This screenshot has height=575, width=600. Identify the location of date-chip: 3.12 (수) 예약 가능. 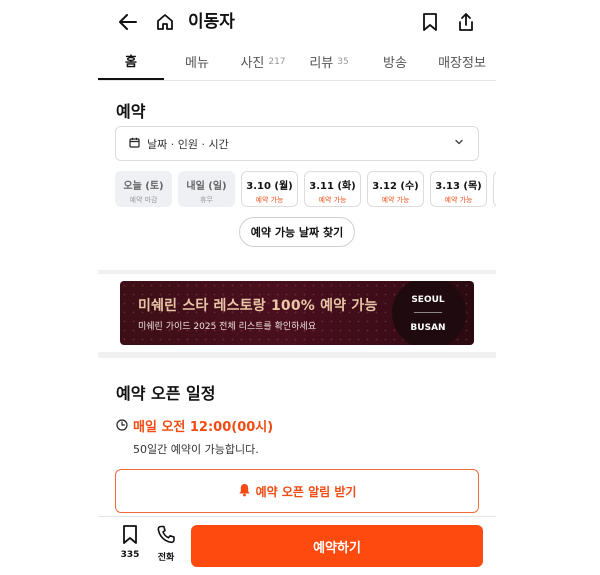
(395, 189).